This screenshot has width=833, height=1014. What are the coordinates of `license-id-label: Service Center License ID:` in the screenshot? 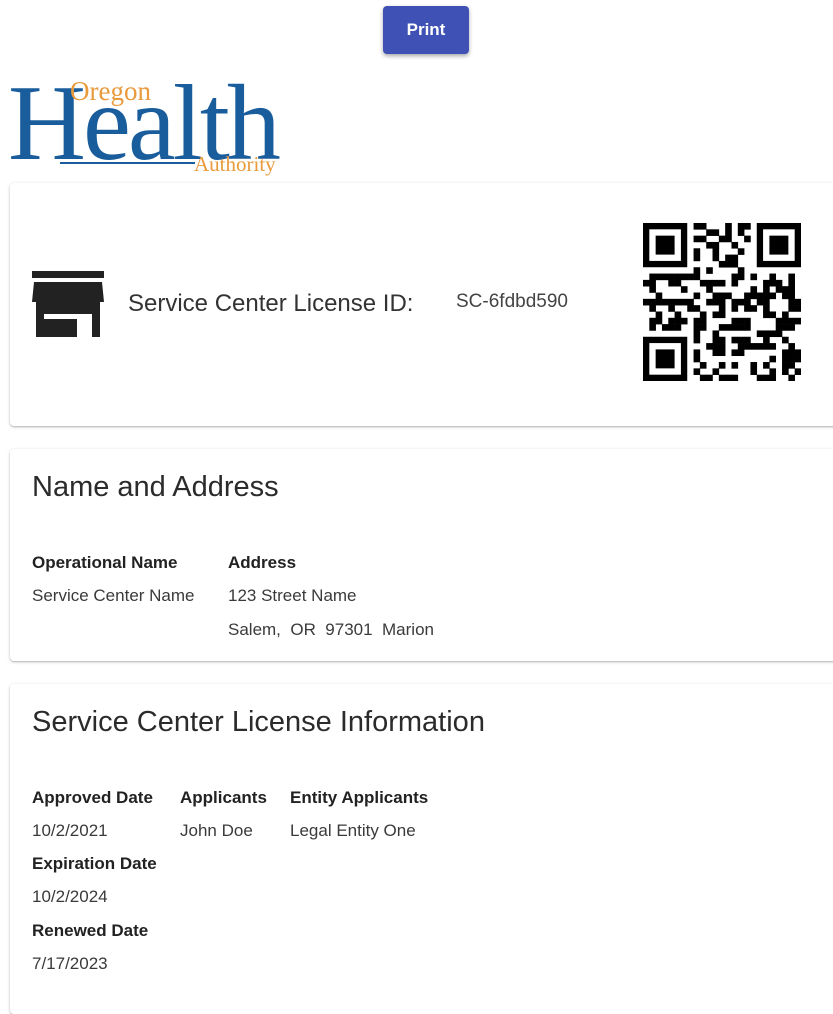 It's located at (271, 303).